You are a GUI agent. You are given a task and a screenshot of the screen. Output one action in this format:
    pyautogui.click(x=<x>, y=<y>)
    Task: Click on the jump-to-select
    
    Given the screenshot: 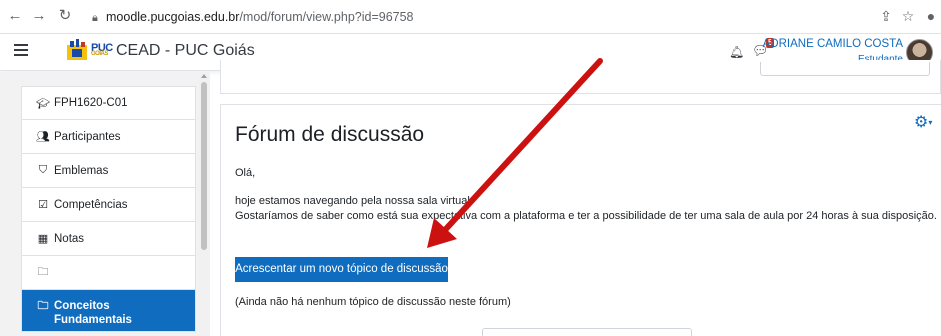 What is the action you would take?
    pyautogui.click(x=845, y=69)
    